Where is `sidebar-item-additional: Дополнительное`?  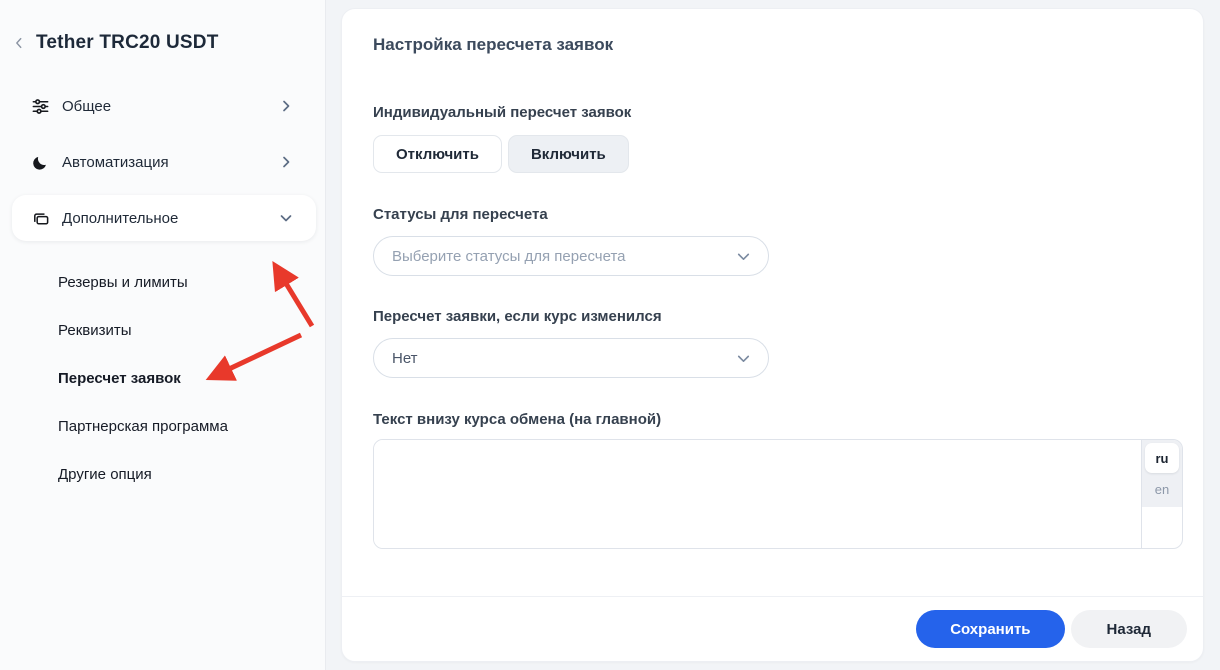 sidebar-item-additional: Дополнительное is located at coordinates (164, 218).